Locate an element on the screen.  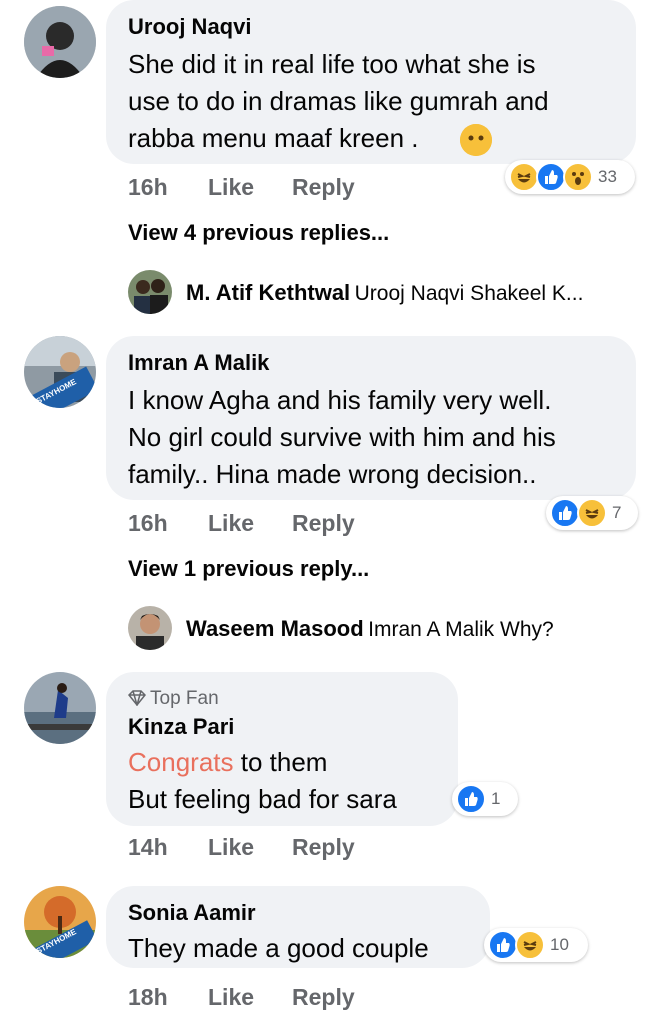
comment-text-line: I know Agha and his family very well. is located at coordinates (340, 400).